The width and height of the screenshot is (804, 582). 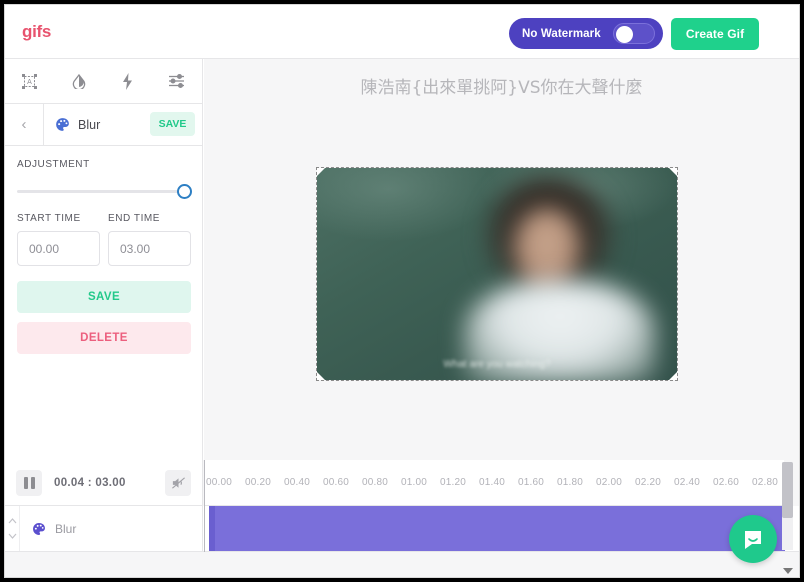 What do you see at coordinates (765, 482) in the screenshot?
I see `ruler-tick: 02.80` at bounding box center [765, 482].